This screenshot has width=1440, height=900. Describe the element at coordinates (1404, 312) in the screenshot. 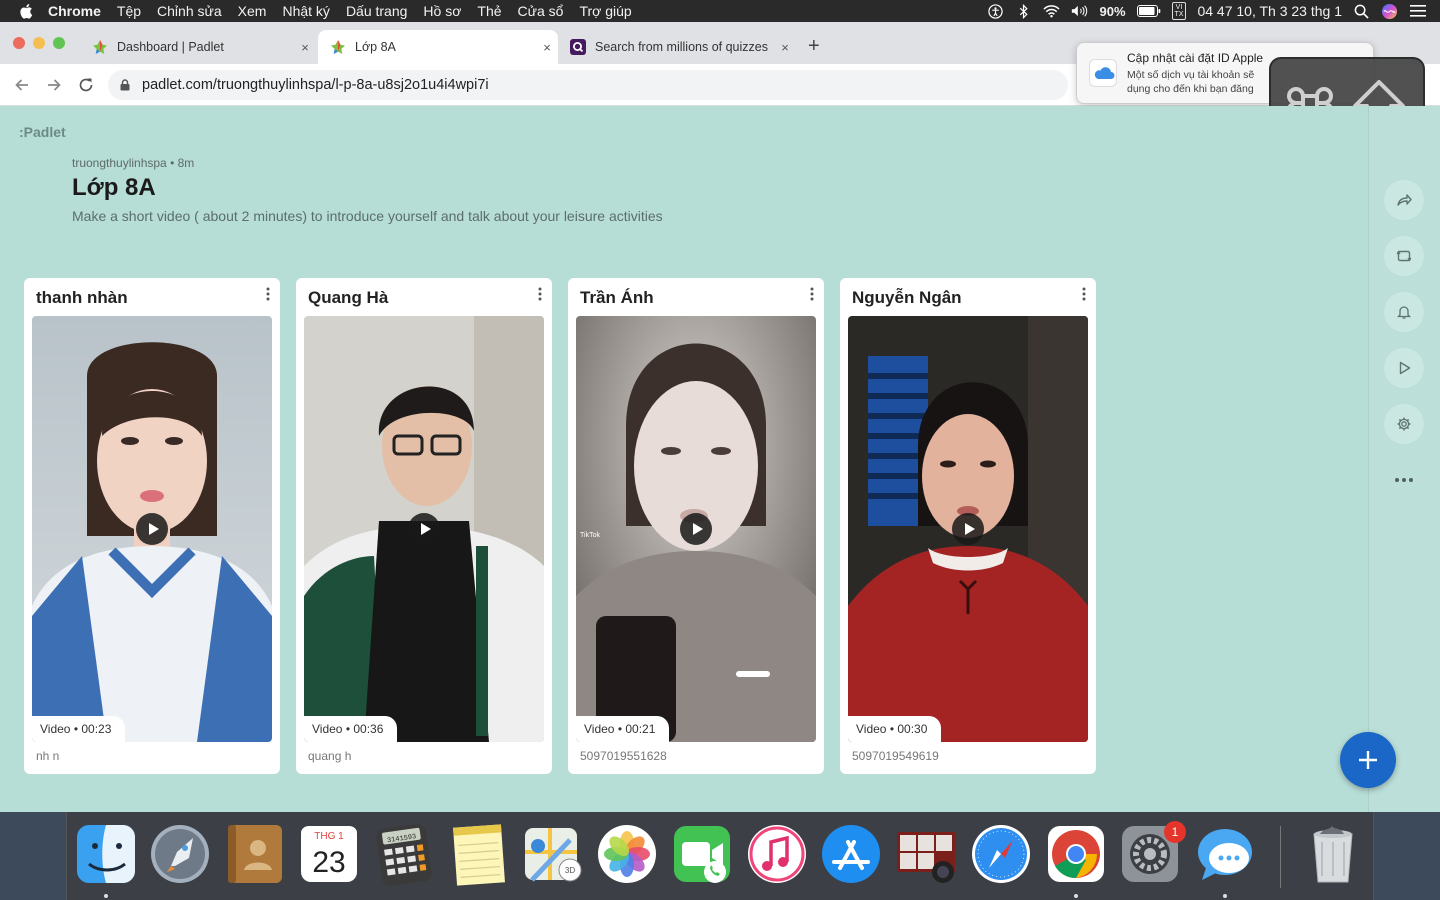

I see `notifications-button` at that location.